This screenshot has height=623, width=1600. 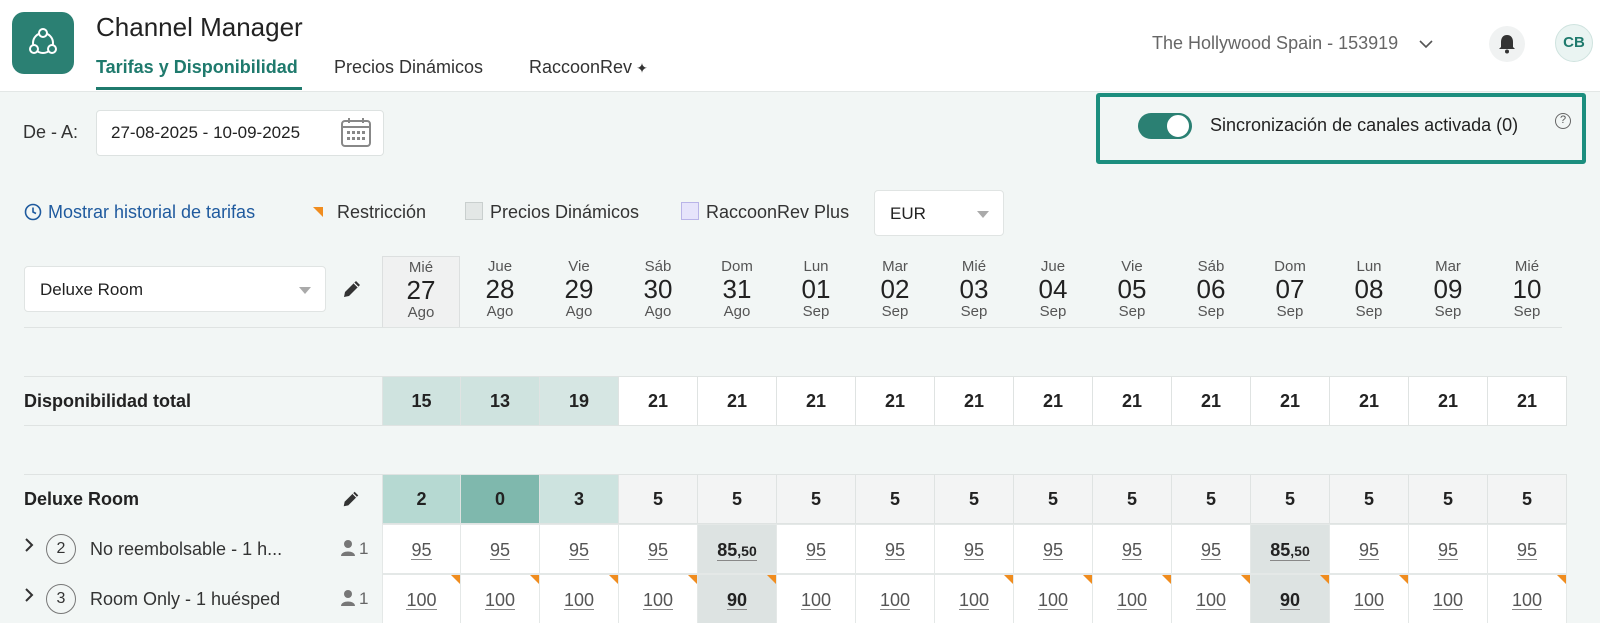 What do you see at coordinates (939, 213) in the screenshot?
I see `currency-select: EUR` at bounding box center [939, 213].